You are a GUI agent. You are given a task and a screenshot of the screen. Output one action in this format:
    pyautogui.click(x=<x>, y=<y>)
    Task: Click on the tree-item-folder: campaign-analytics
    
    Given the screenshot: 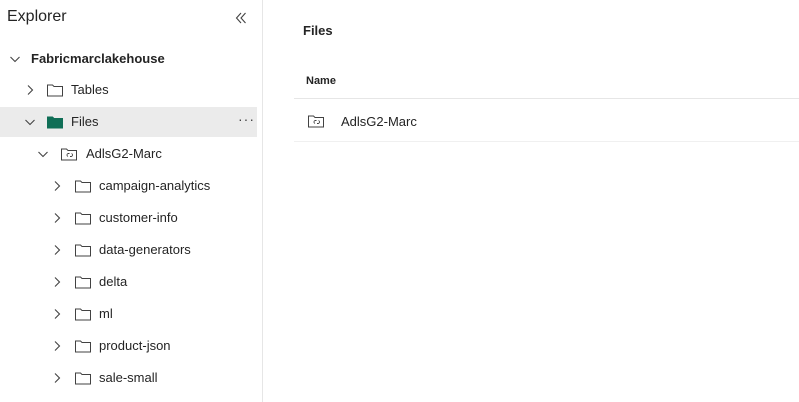 What is the action you would take?
    pyautogui.click(x=128, y=186)
    